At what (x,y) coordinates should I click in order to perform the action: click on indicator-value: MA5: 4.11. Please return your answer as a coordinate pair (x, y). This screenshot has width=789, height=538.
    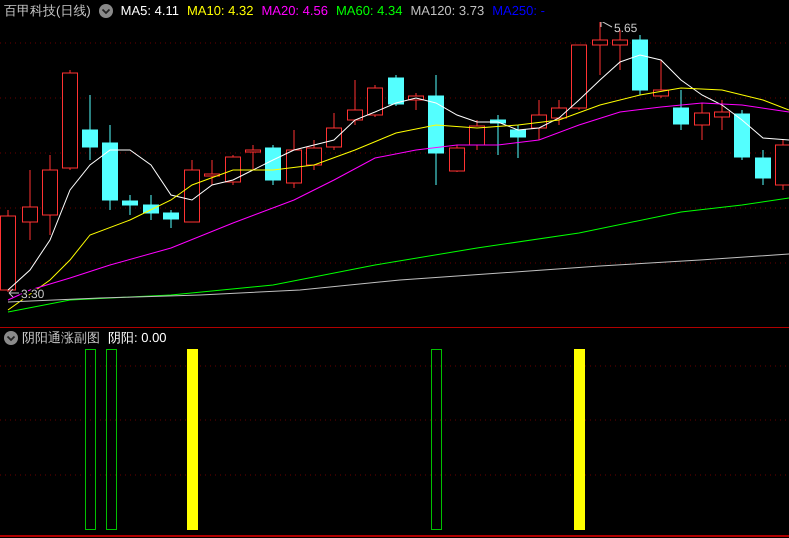
    Looking at the image, I should click on (149, 11).